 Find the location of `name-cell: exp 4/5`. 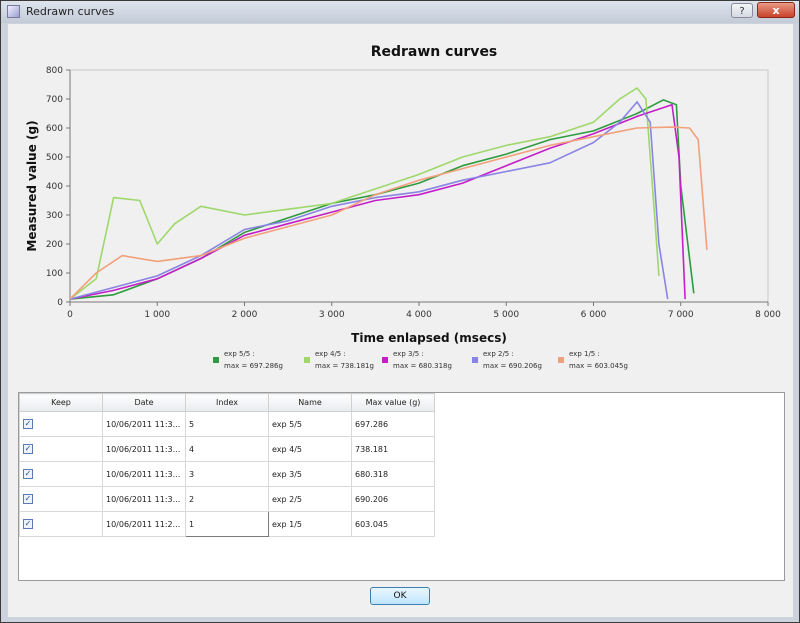

name-cell: exp 4/5 is located at coordinates (310, 449).